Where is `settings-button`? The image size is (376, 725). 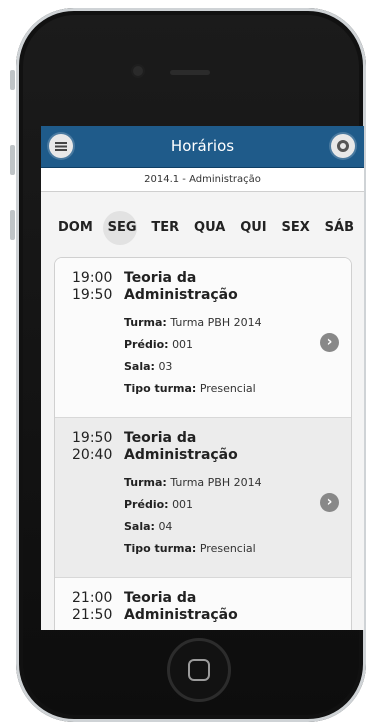 settings-button is located at coordinates (343, 146).